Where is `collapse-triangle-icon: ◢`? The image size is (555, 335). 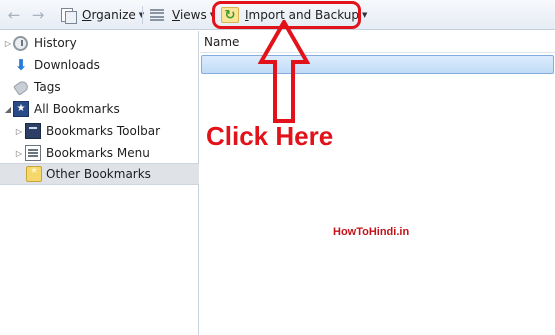 collapse-triangle-icon: ◢ is located at coordinates (8, 109).